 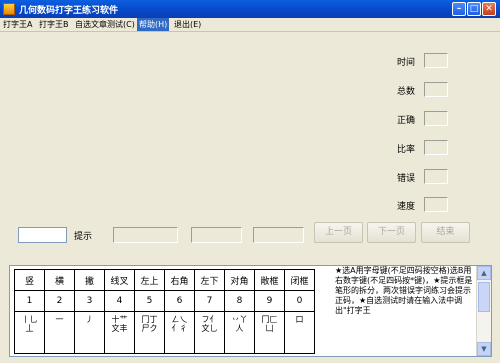 What do you see at coordinates (445, 232) in the screenshot?
I see `end-button: 结束` at bounding box center [445, 232].